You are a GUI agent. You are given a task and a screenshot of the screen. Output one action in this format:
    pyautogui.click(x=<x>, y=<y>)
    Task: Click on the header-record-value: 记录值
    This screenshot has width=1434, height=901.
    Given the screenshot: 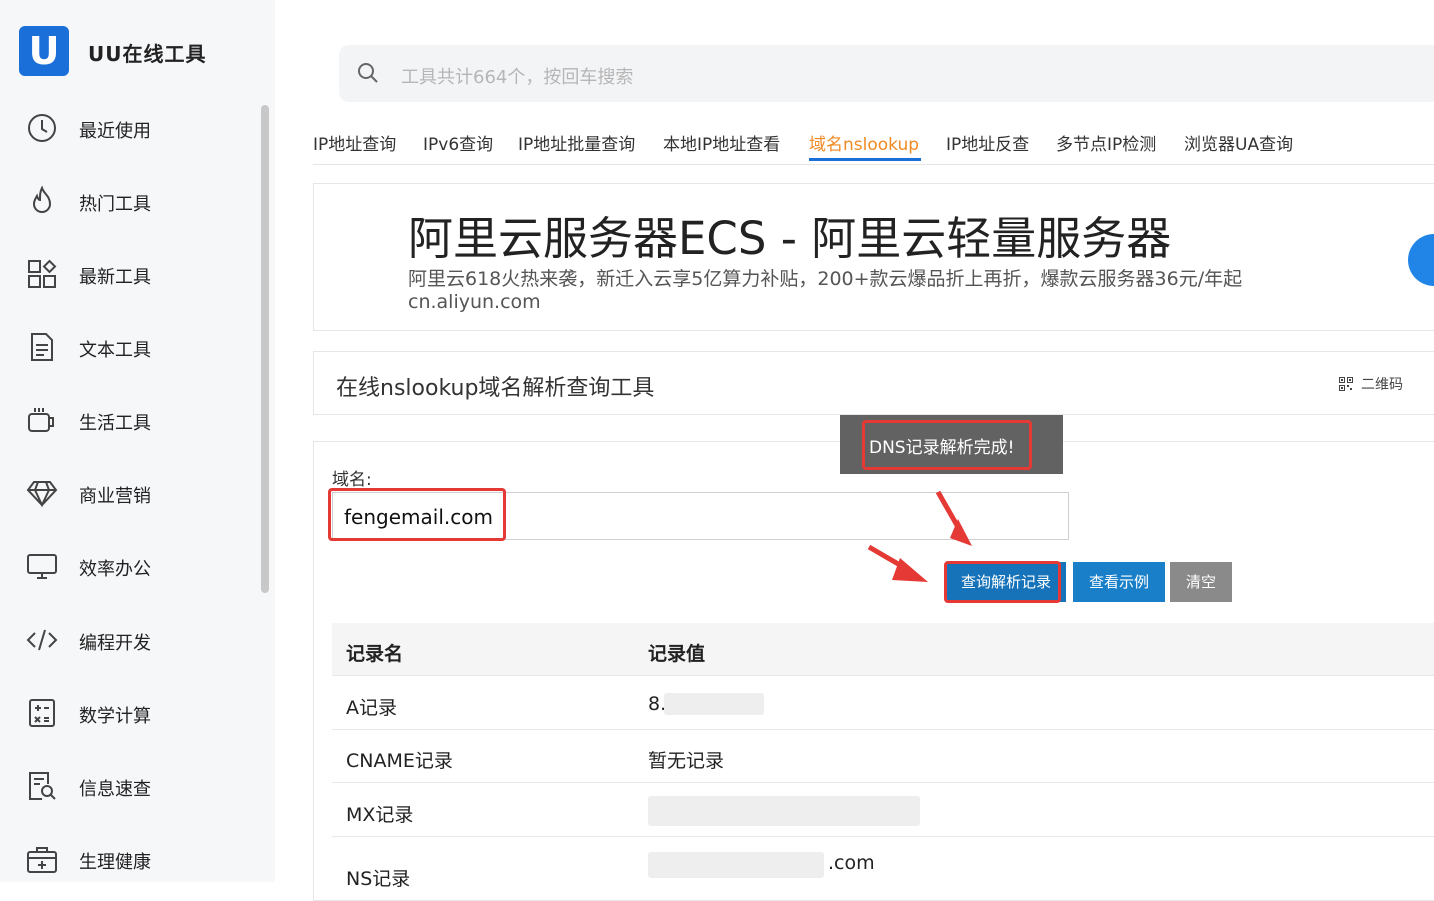 What is the action you would take?
    pyautogui.click(x=677, y=654)
    